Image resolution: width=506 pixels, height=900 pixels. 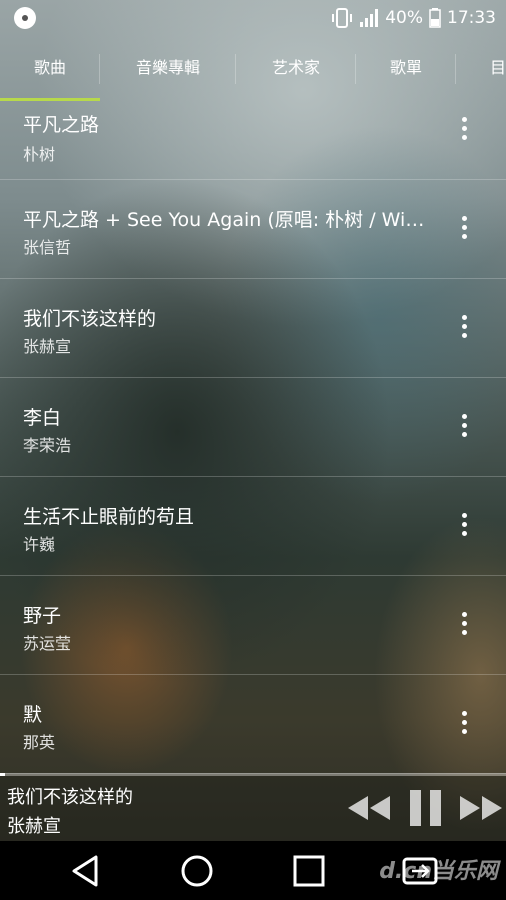 I want to click on song-artist: 许巍, so click(x=39, y=544).